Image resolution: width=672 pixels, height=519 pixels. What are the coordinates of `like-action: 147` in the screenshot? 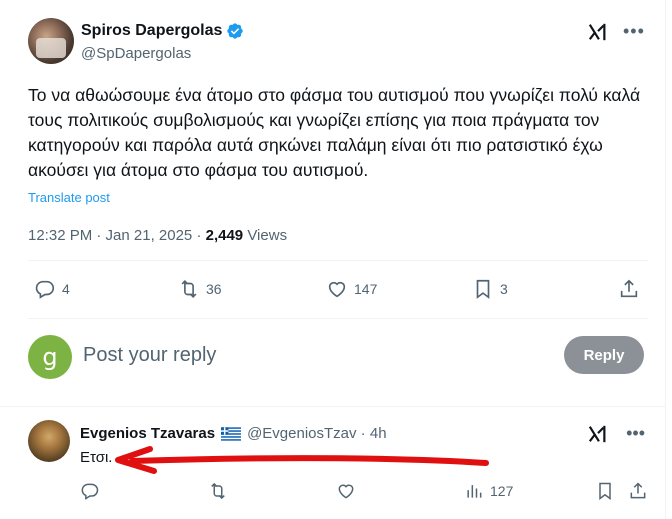 It's located at (351, 289).